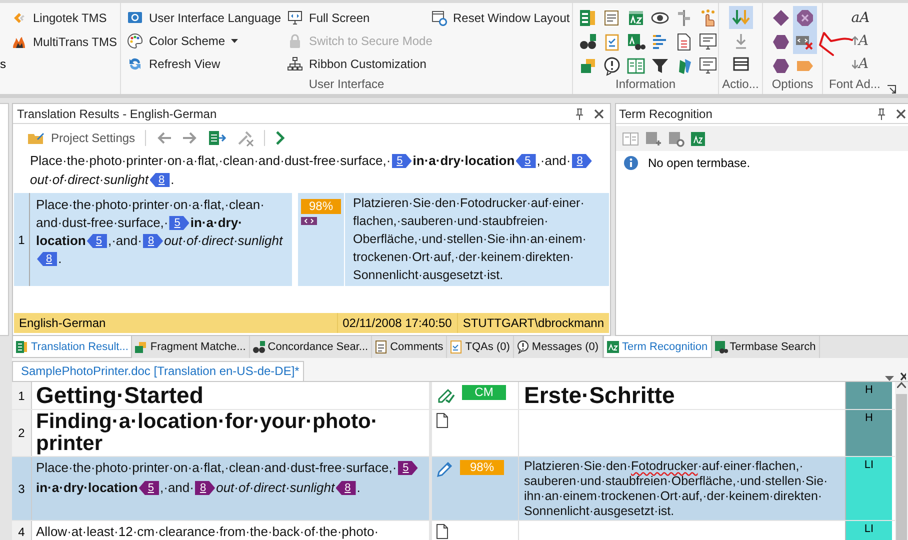 The width and height of the screenshot is (908, 540). I want to click on group-label: Options, so click(792, 84).